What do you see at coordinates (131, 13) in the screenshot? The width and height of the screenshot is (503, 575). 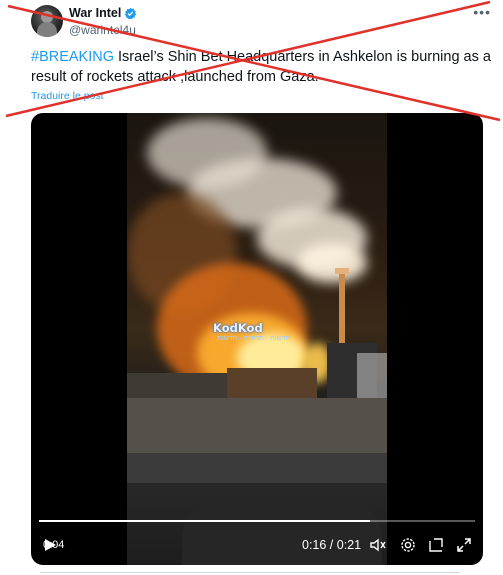 I see `verified-badge-icon` at bounding box center [131, 13].